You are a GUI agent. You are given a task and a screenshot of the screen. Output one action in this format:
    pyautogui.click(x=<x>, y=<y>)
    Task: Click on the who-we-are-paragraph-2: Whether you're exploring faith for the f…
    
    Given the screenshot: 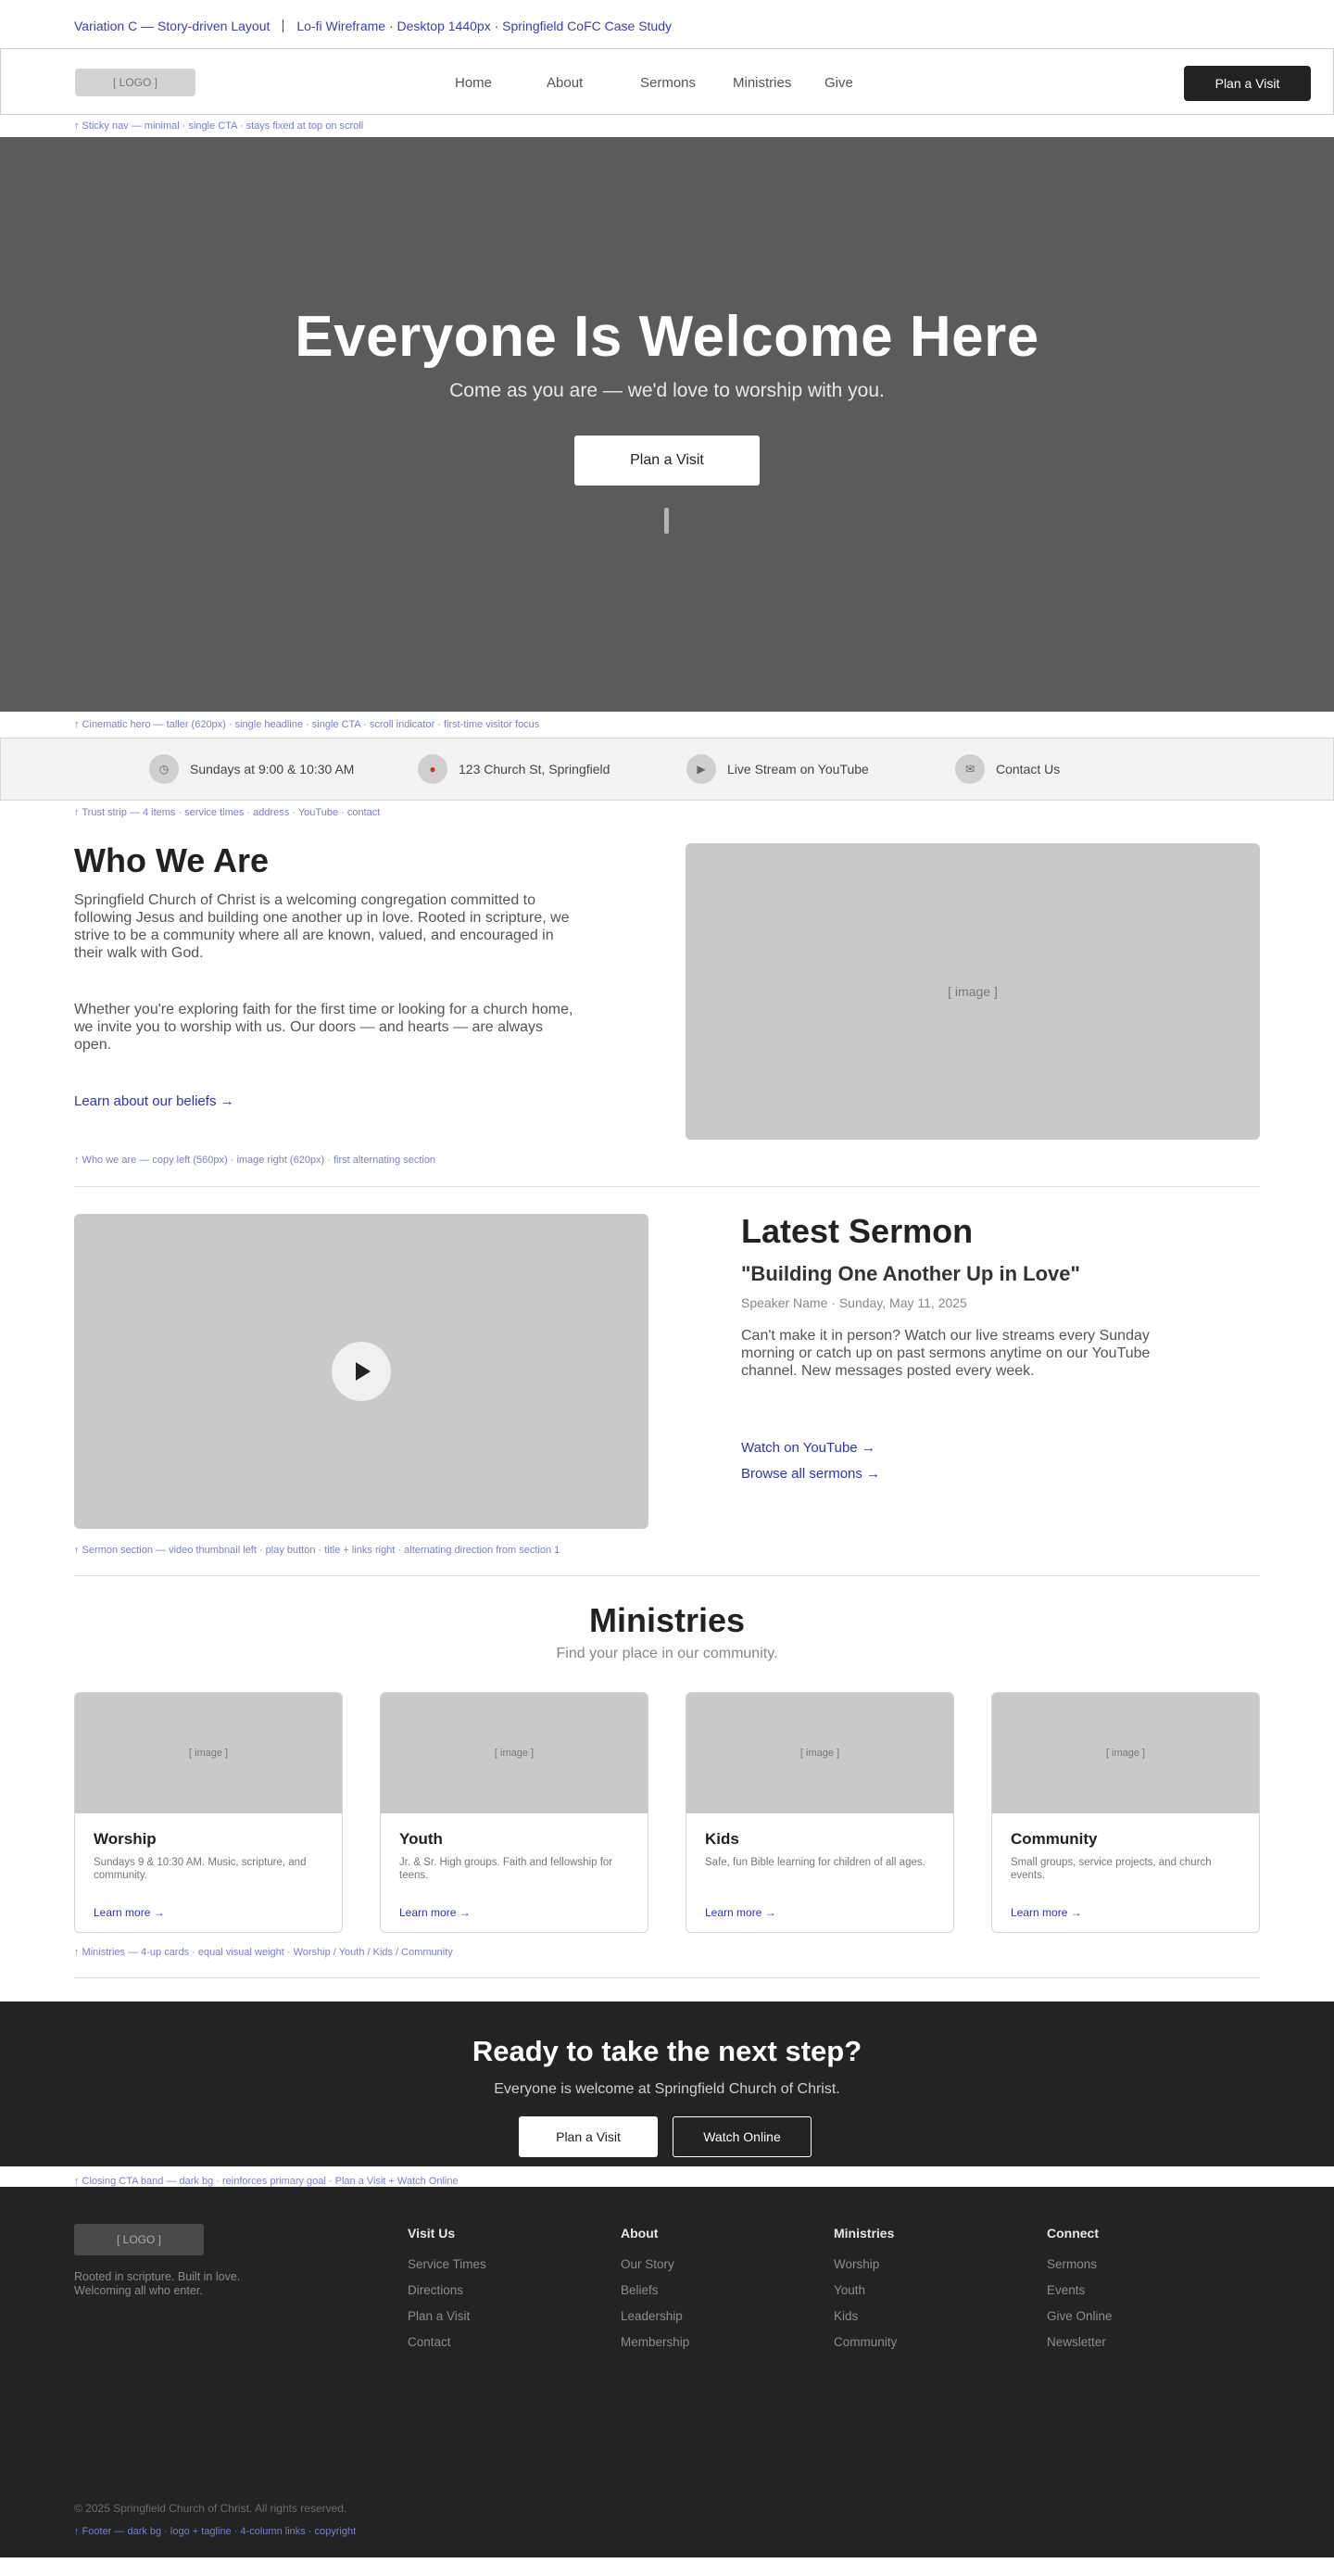 What is the action you would take?
    pyautogui.click(x=323, y=1027)
    